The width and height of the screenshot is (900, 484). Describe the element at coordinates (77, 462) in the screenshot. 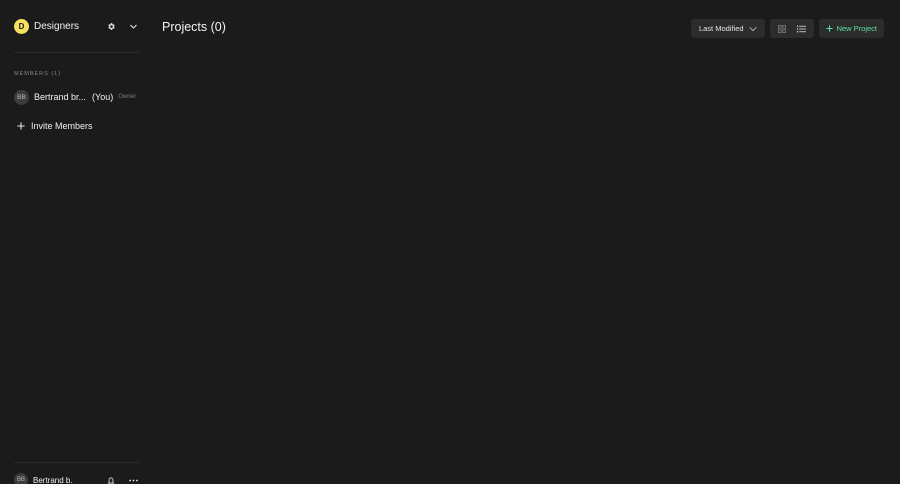

I see `sidebar-bottom-divider` at that location.